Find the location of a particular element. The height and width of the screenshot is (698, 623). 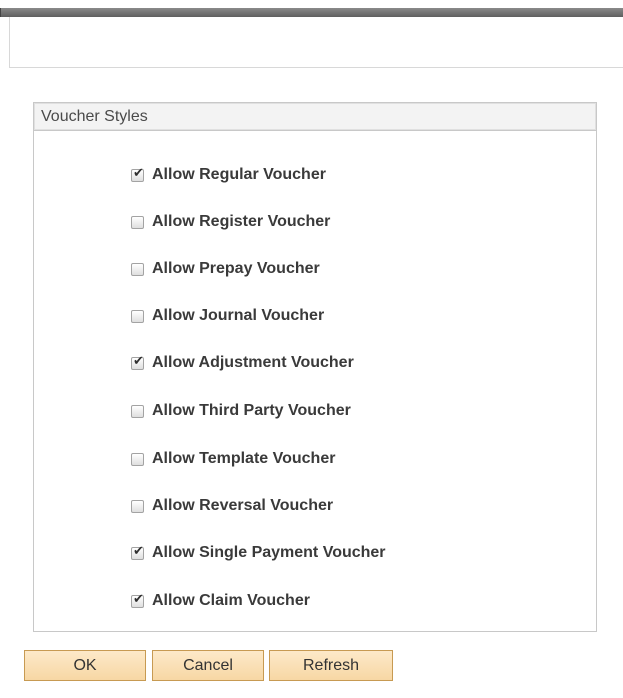

option-label: Allow Journal Voucher is located at coordinates (238, 315).